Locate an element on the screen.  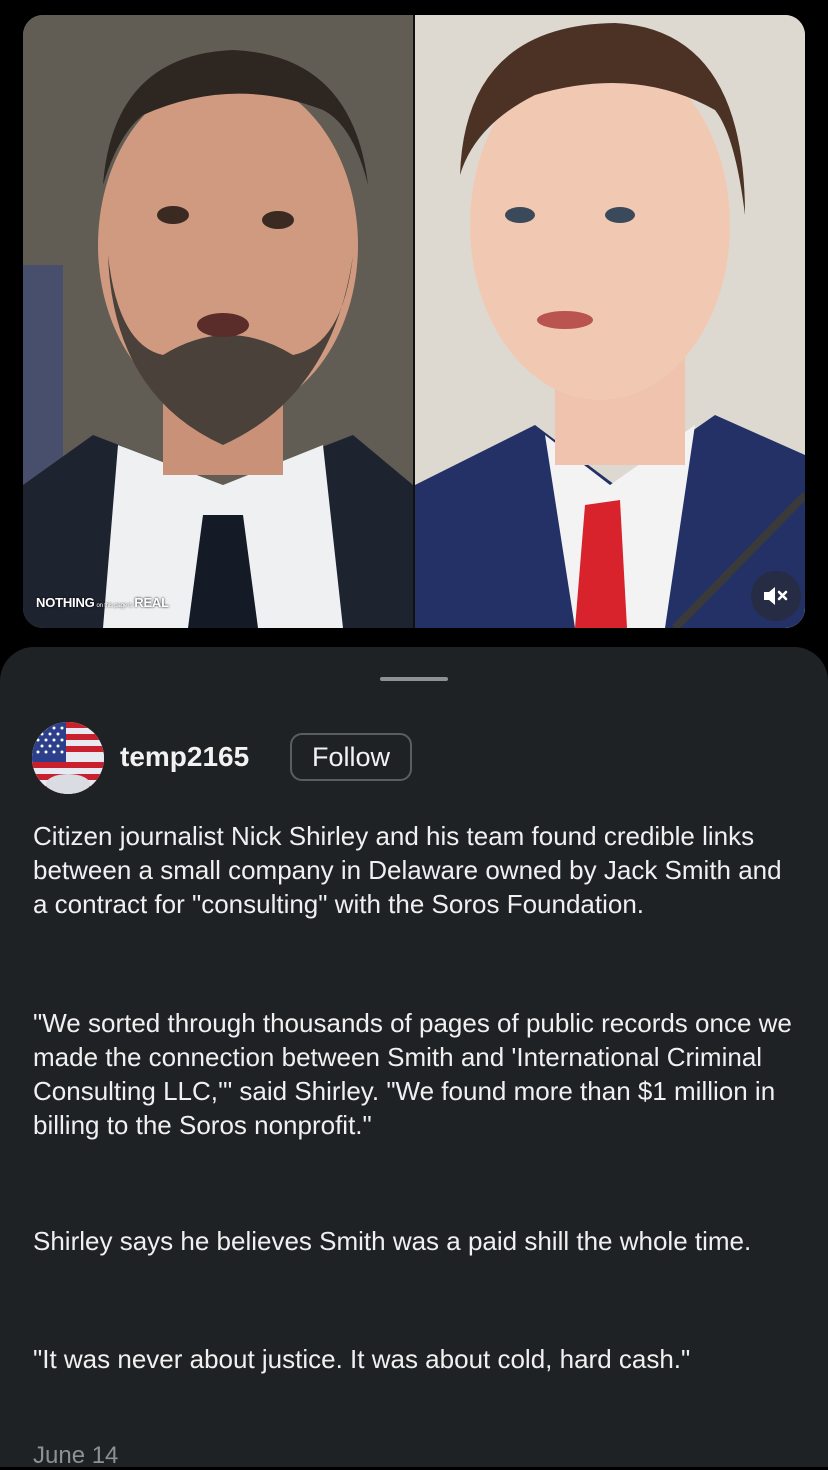
post-date: June 14 is located at coordinates (76, 1455).